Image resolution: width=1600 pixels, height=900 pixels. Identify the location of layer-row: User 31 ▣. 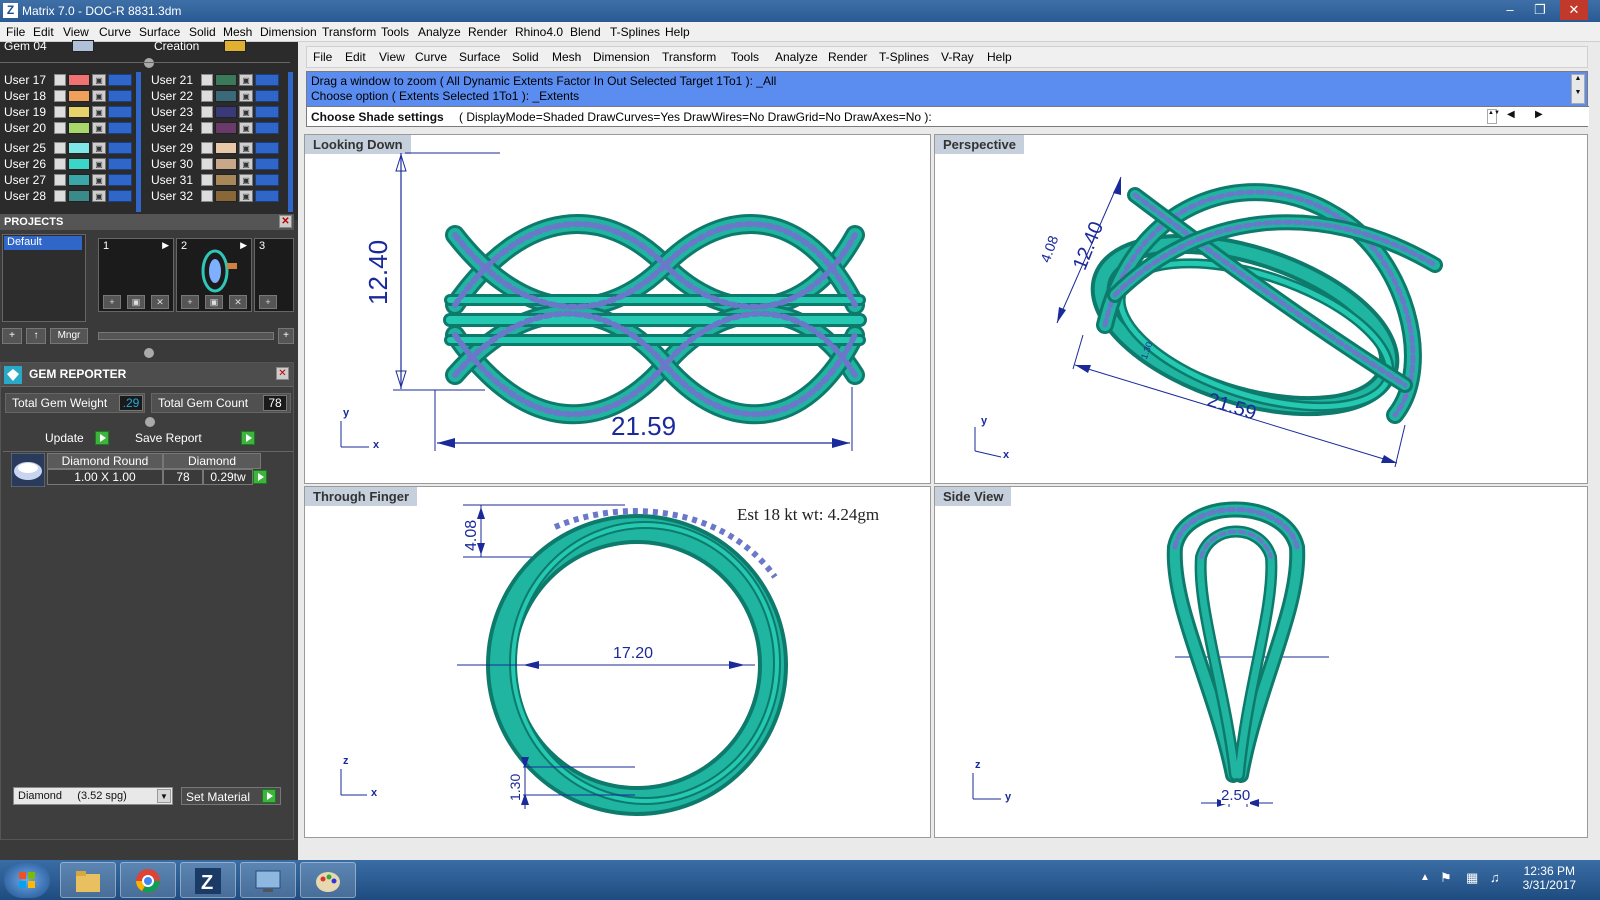
(217, 180).